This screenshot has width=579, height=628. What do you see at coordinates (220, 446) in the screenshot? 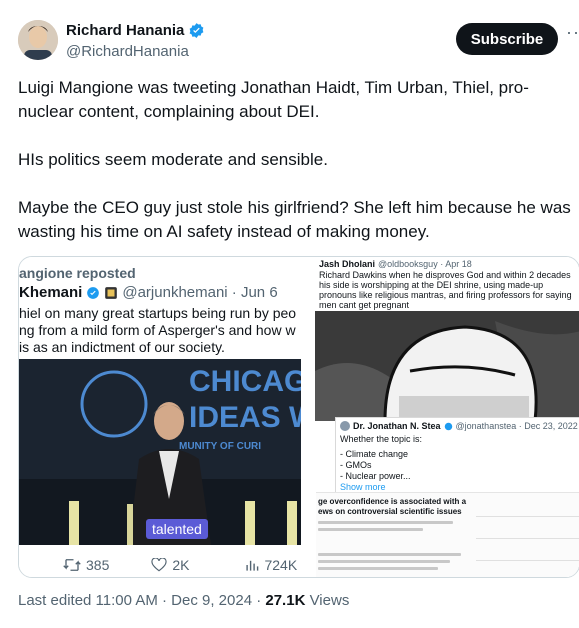
I see `video-sign-line: MUNITY OF CURI` at bounding box center [220, 446].